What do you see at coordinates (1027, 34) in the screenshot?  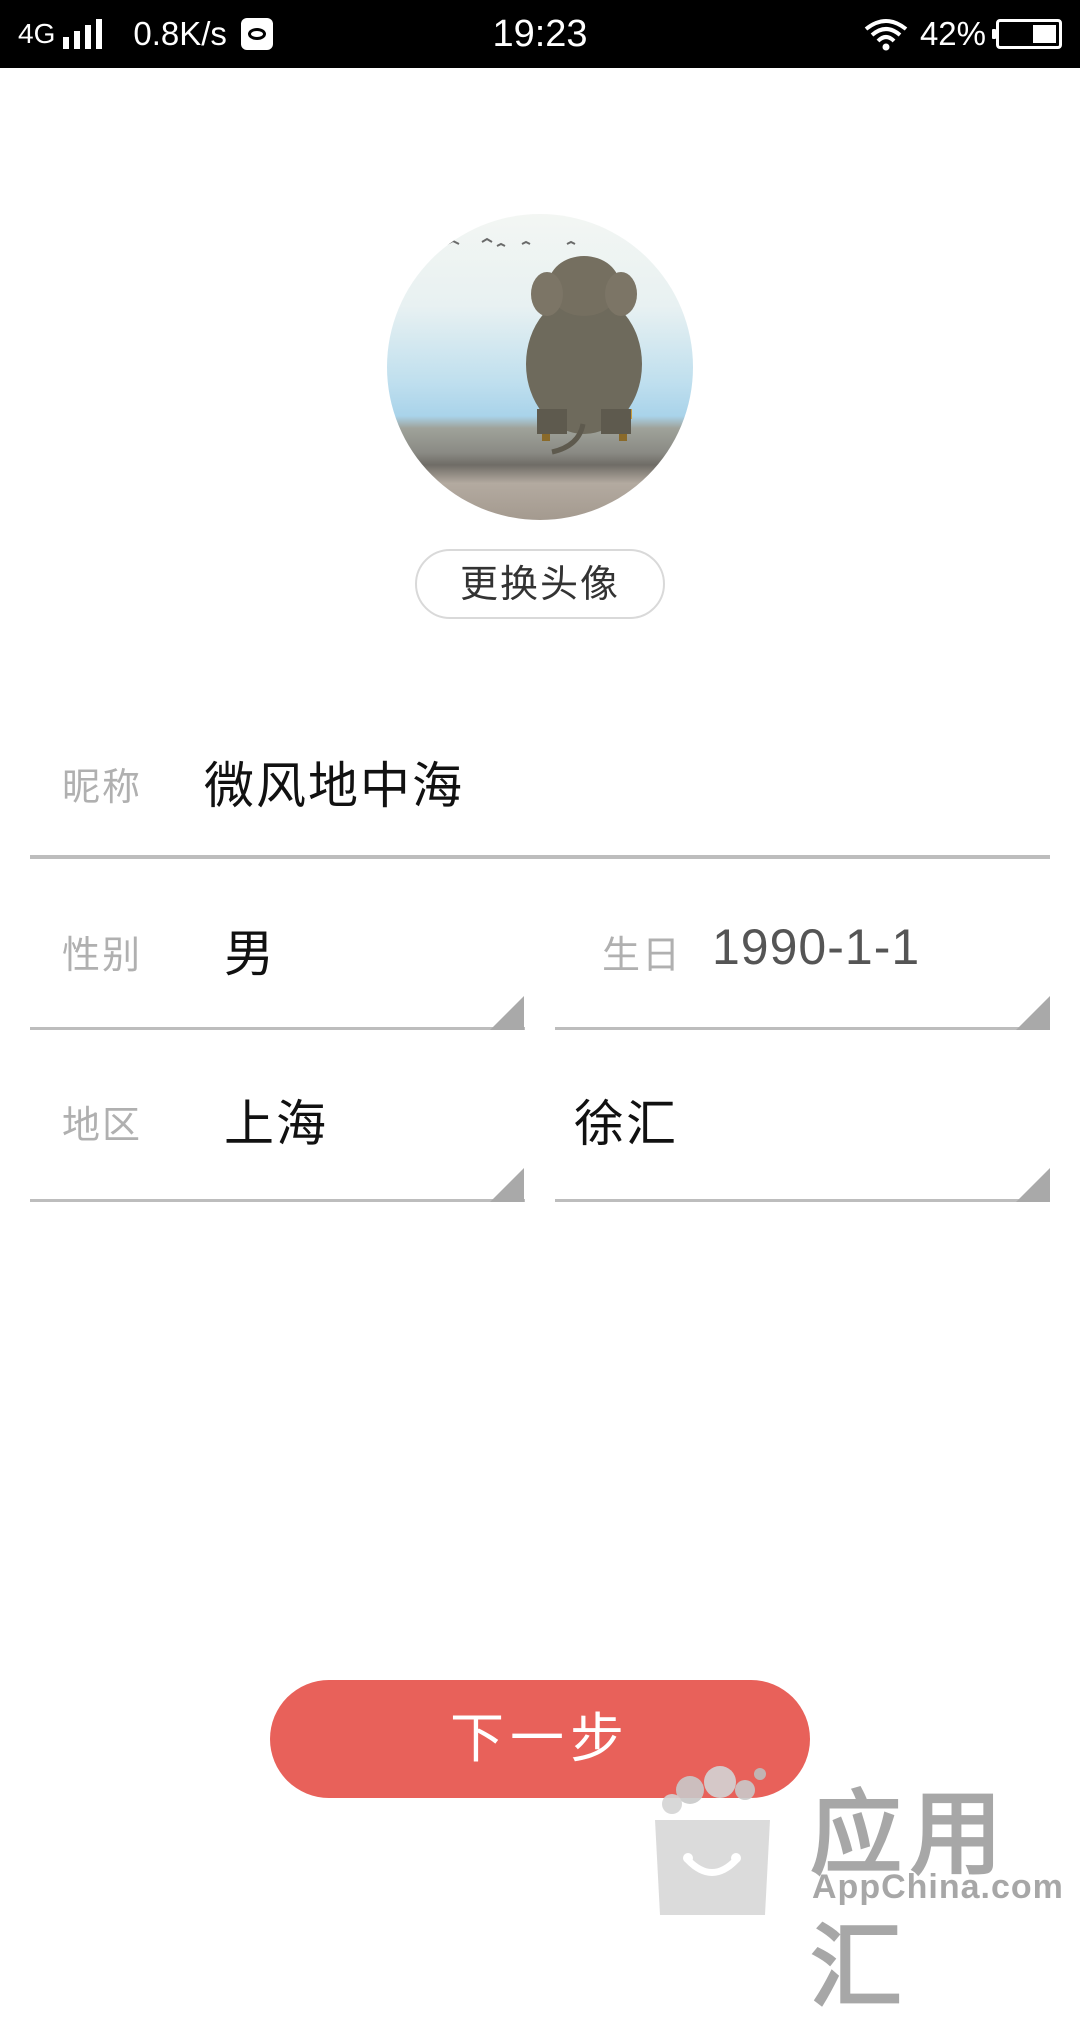 I see `battery-icon` at bounding box center [1027, 34].